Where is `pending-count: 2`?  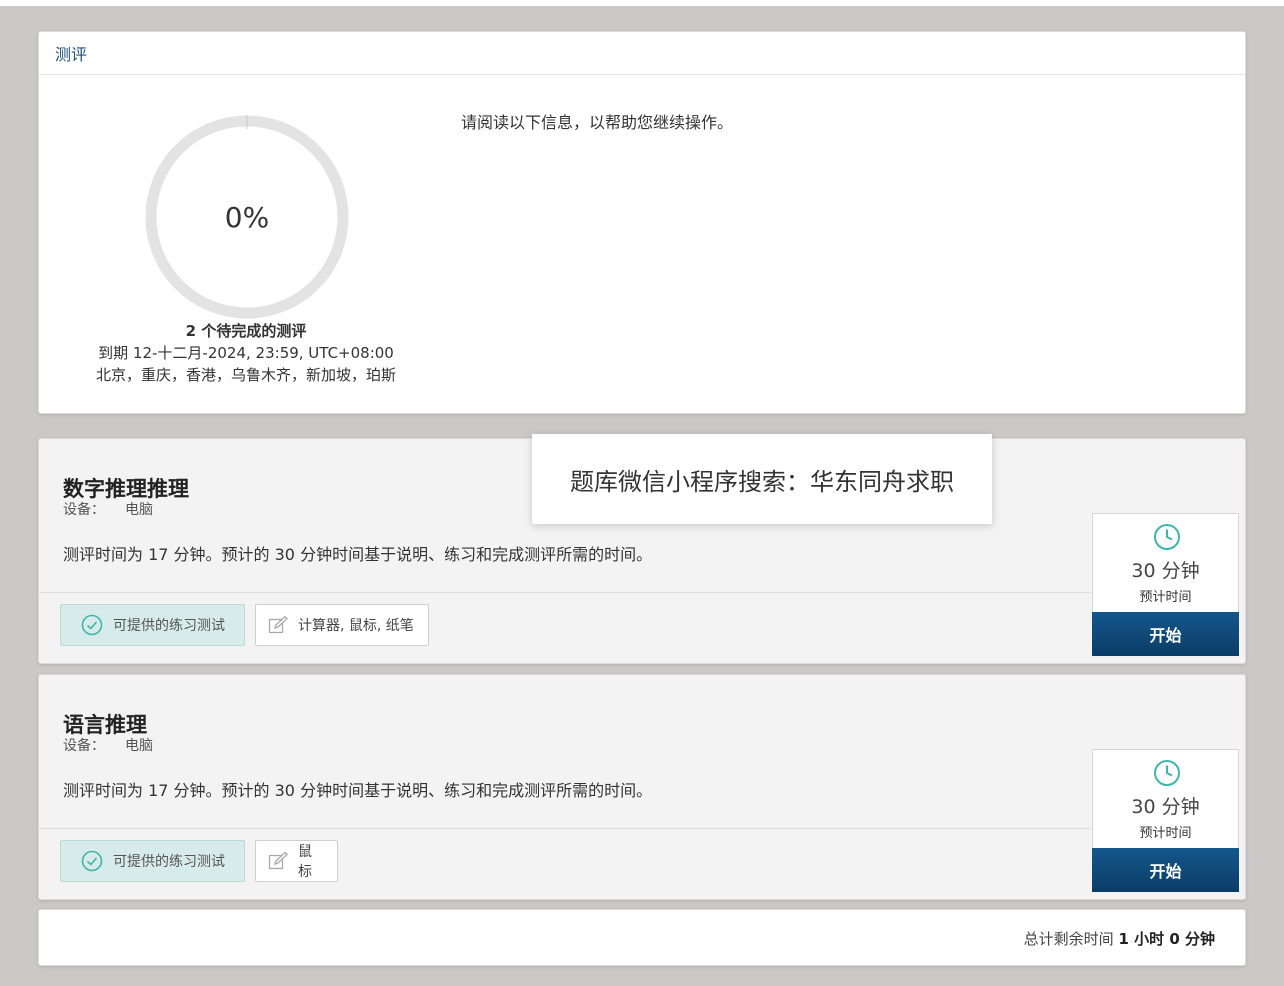
pending-count: 2 is located at coordinates (191, 331).